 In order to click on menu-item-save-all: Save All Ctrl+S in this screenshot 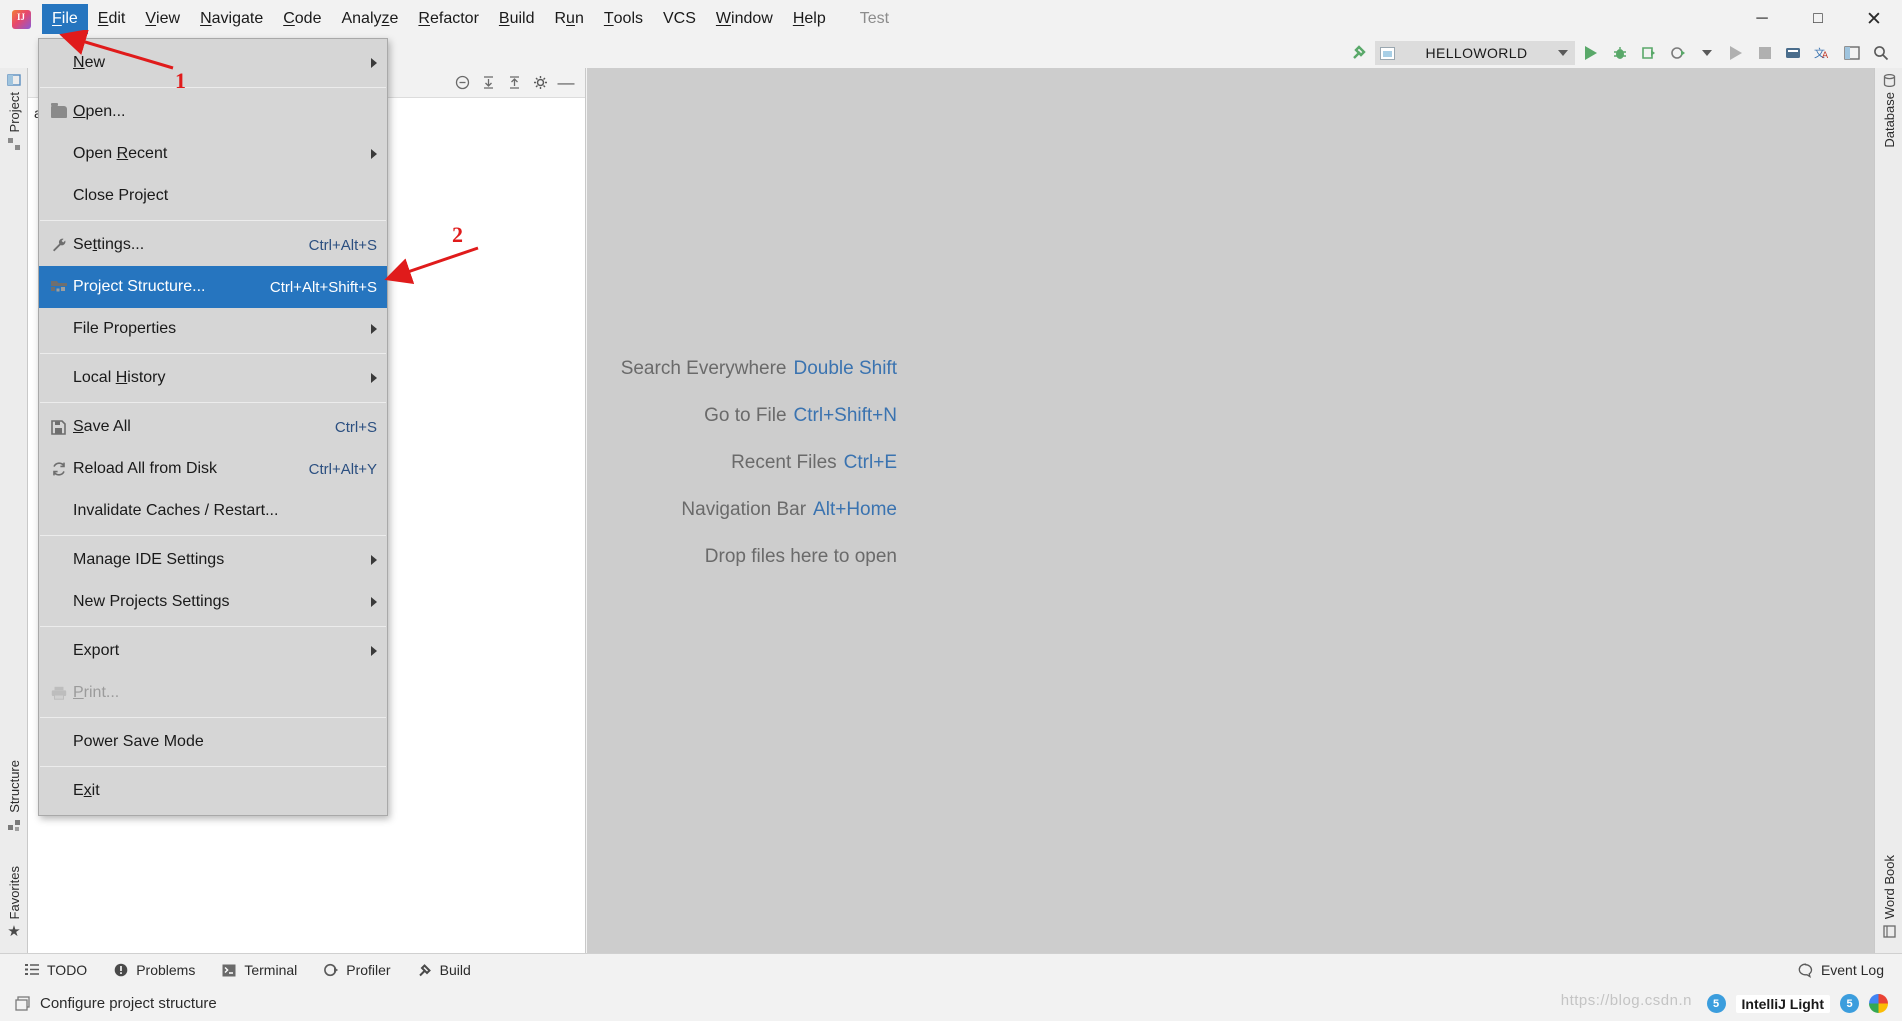, I will do `click(213, 427)`.